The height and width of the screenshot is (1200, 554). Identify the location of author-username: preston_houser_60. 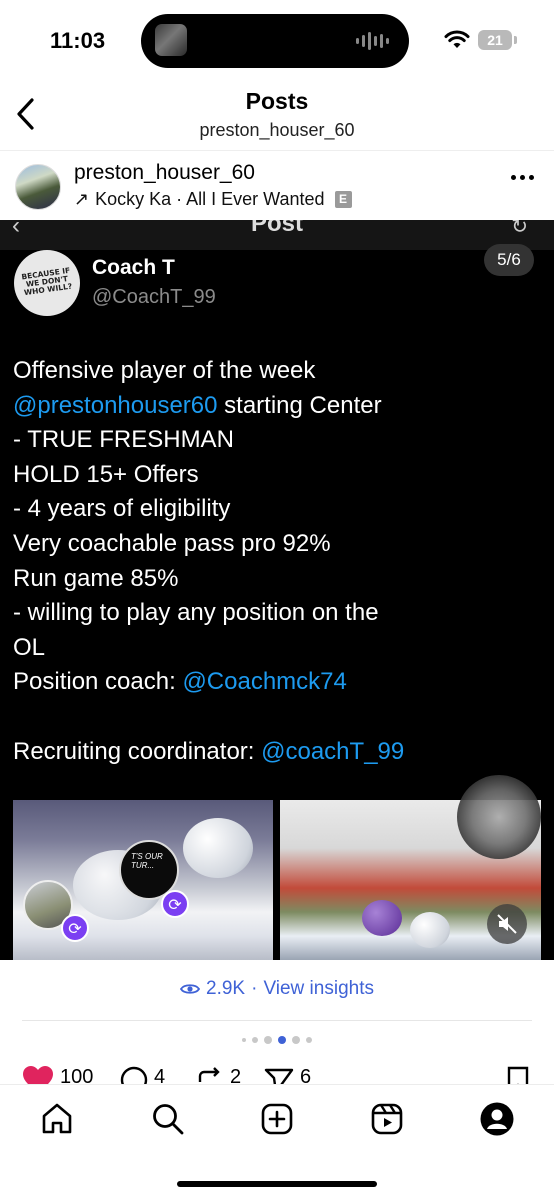
(164, 173).